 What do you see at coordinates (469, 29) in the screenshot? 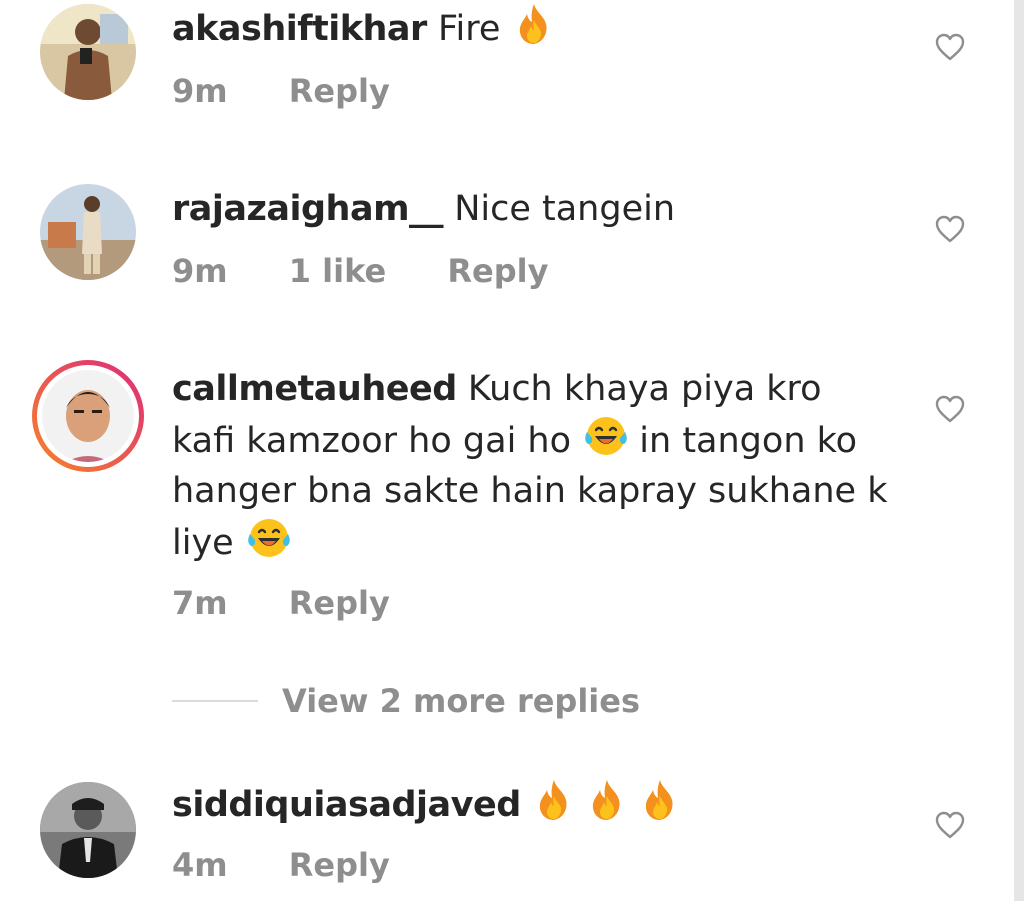
I see `comment-body: Fire` at bounding box center [469, 29].